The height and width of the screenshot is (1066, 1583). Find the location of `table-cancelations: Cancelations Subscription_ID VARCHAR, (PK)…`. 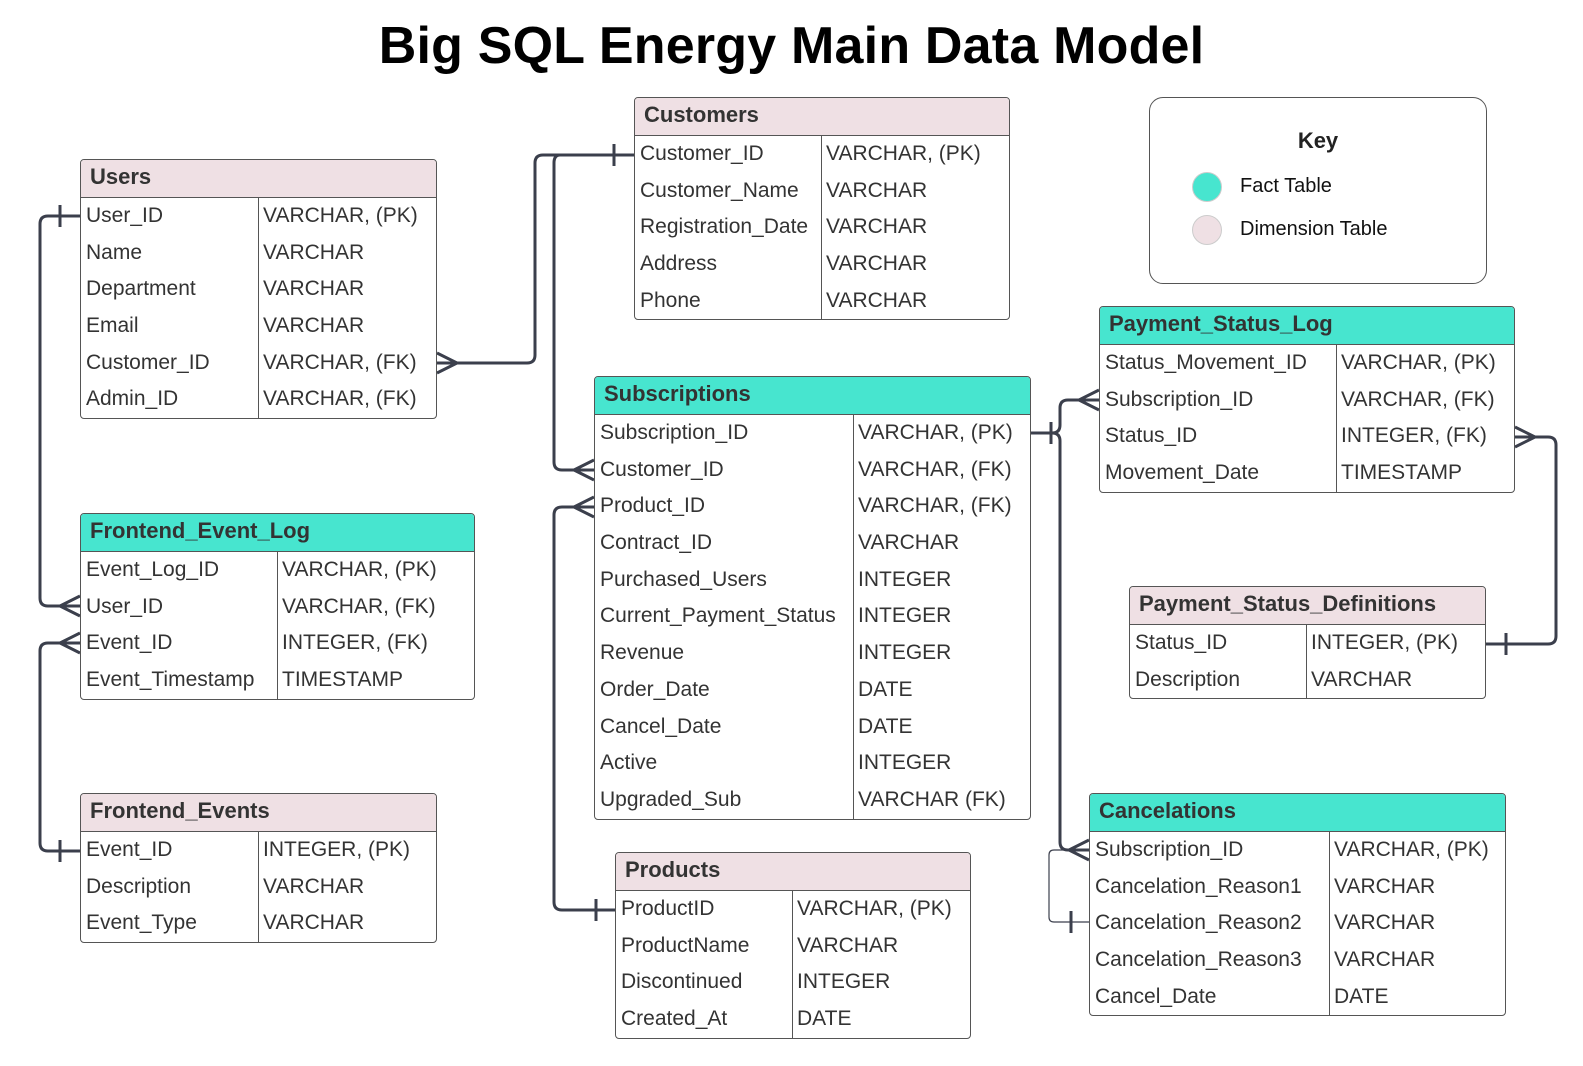

table-cancelations: Cancelations Subscription_ID VARCHAR, (PK)… is located at coordinates (1297, 905).